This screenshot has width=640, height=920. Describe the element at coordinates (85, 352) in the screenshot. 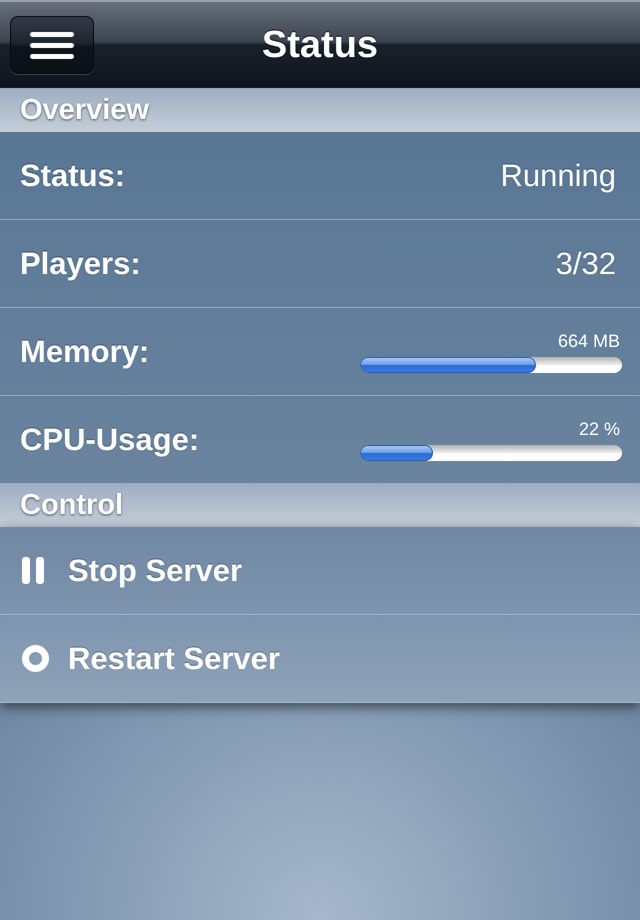

I see `row-label: Memory:` at that location.